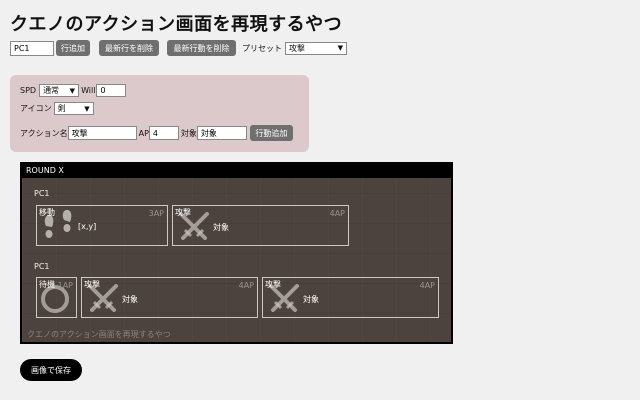 This screenshot has height=400, width=640. I want to click on action-card: 待機 1AP, so click(56, 297).